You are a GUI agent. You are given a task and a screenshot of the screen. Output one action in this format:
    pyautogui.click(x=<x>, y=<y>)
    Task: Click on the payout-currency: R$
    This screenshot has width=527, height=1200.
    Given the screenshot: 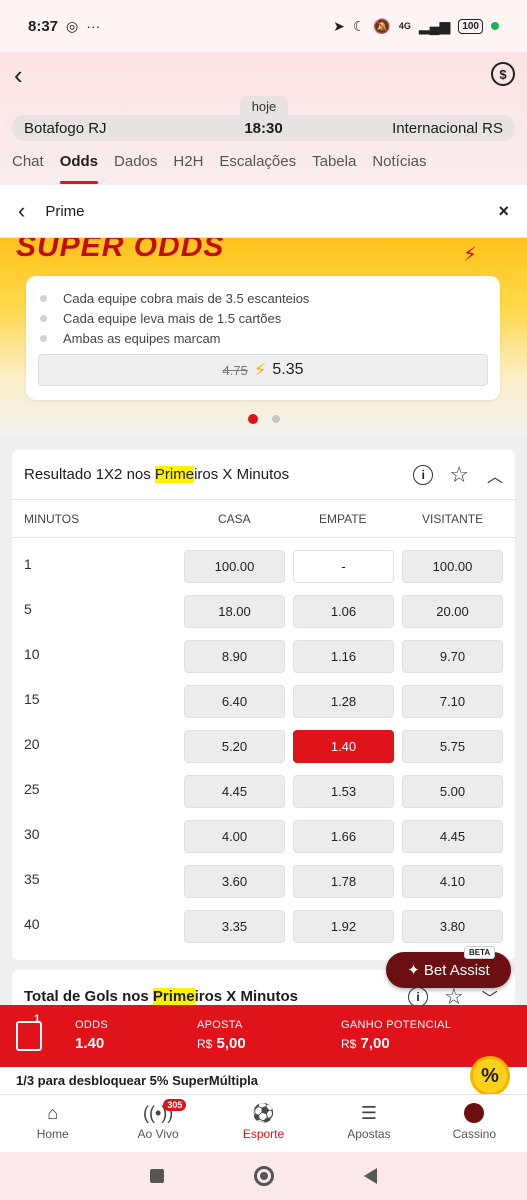 What is the action you would take?
    pyautogui.click(x=349, y=1044)
    